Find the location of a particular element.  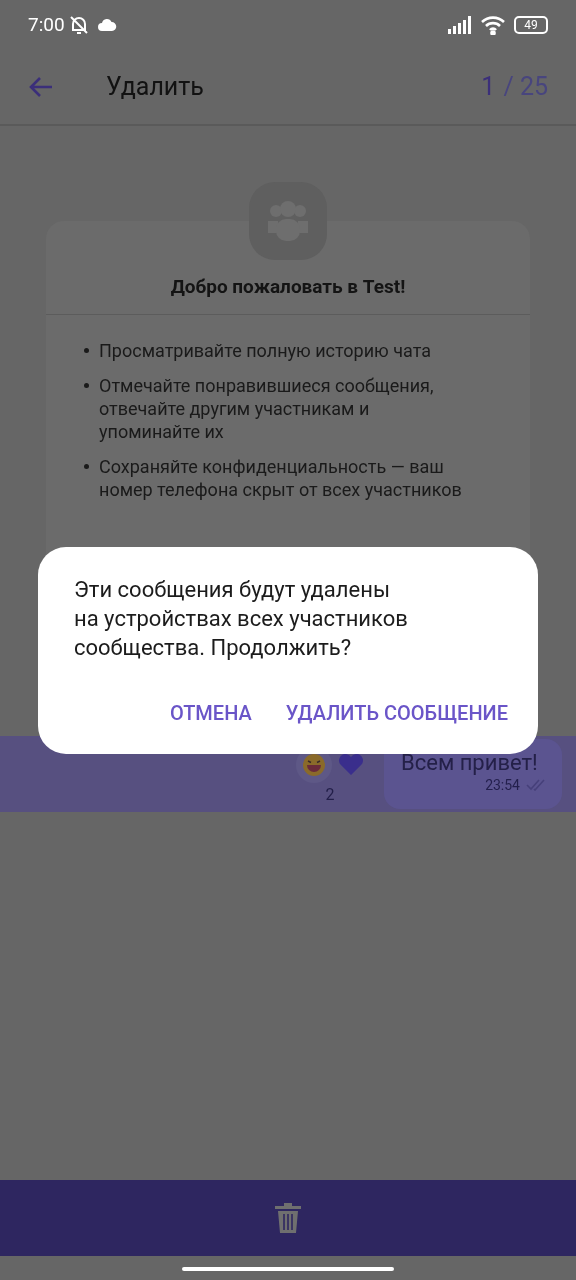

message-text: Всем привет! is located at coordinates (470, 762).